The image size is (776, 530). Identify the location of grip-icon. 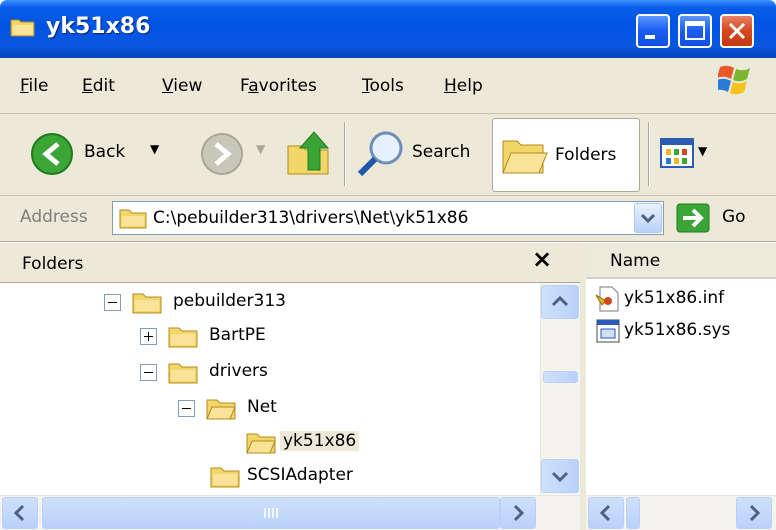
(271, 513).